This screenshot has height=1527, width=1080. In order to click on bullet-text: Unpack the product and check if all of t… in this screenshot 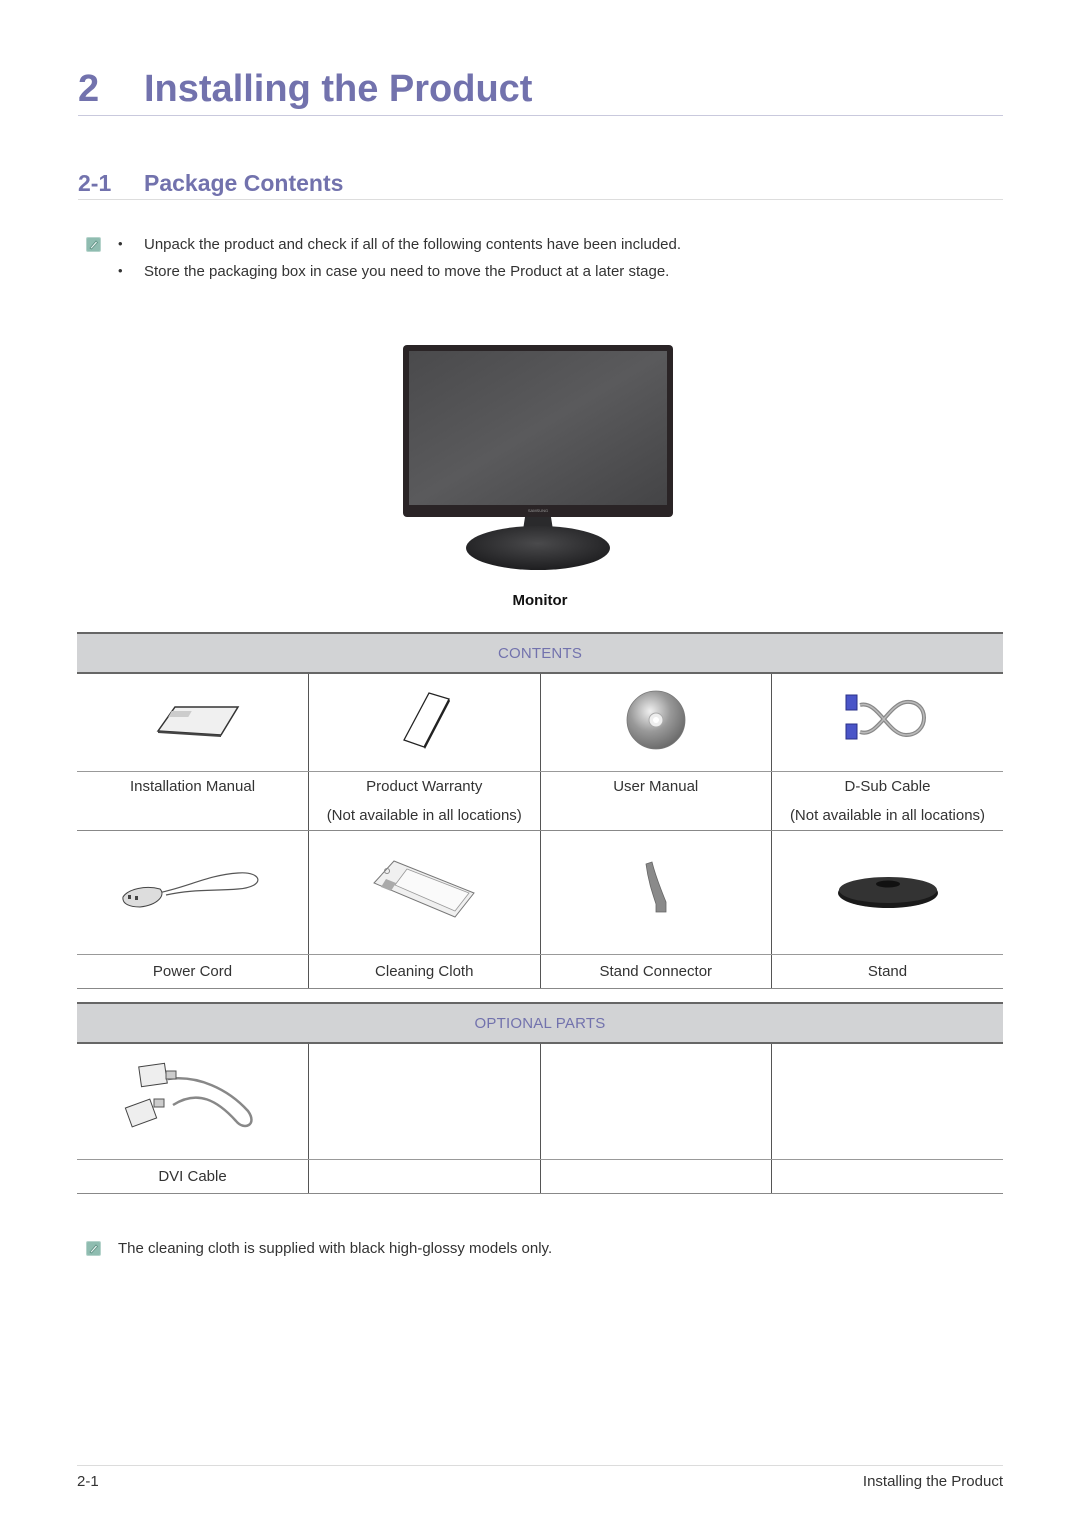, I will do `click(413, 244)`.